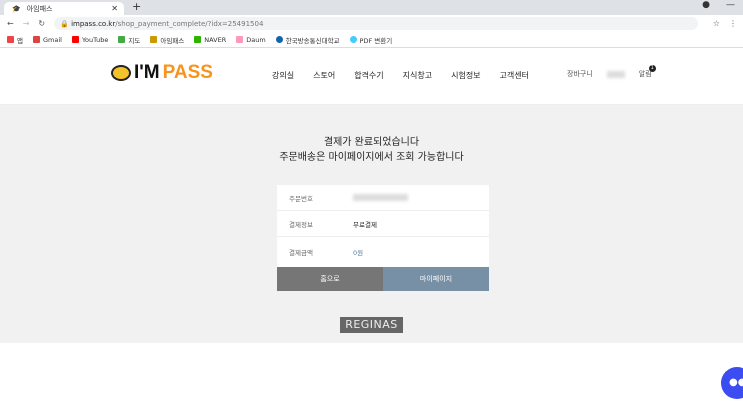 This screenshot has height=405, width=743. Describe the element at coordinates (371, 325) in the screenshot. I see `reginas-logo: REGINAS` at that location.